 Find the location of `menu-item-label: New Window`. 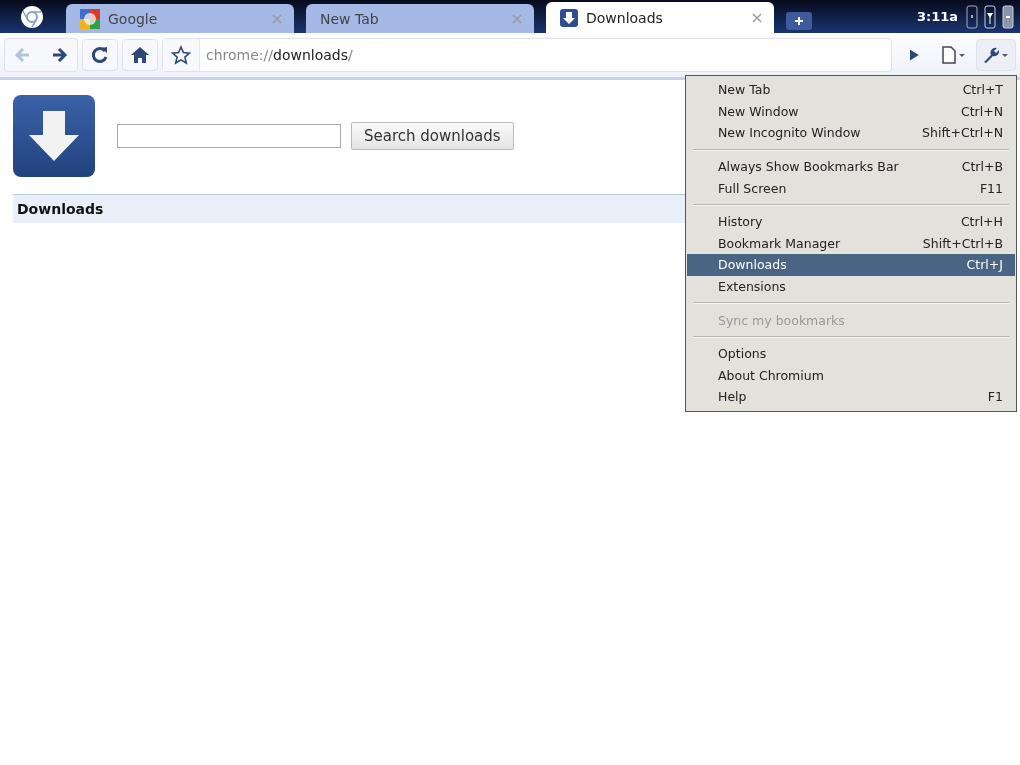

menu-item-label: New Window is located at coordinates (758, 111).